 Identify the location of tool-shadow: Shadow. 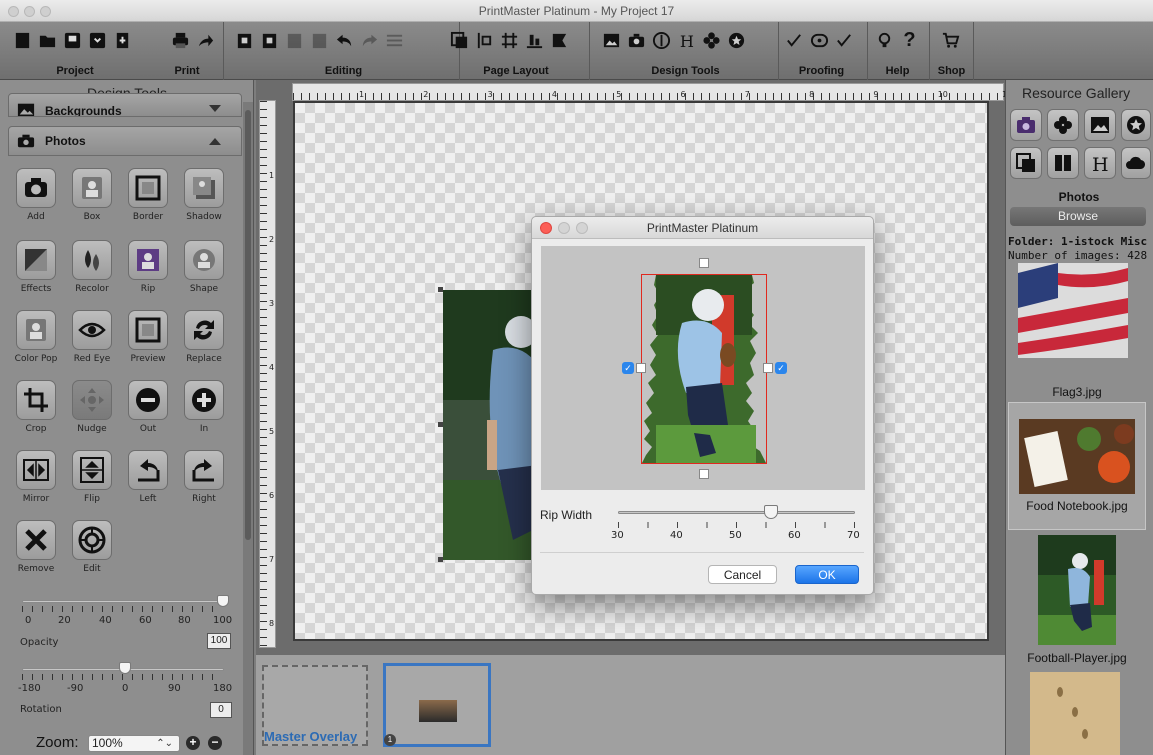
(204, 198).